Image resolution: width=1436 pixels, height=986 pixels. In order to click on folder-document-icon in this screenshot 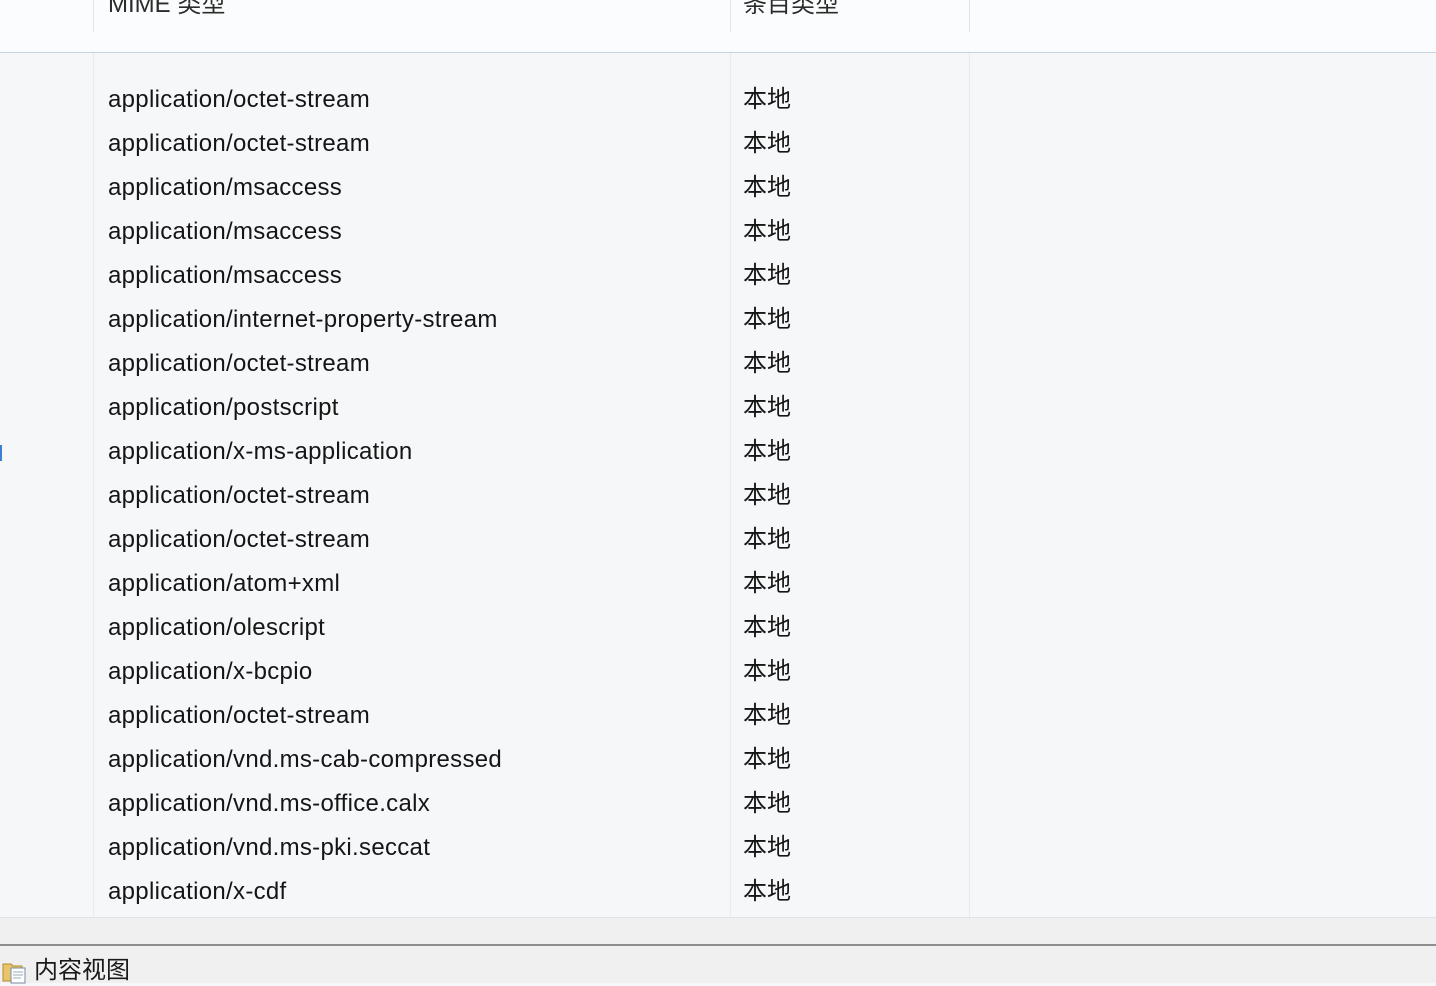, I will do `click(14, 973)`.